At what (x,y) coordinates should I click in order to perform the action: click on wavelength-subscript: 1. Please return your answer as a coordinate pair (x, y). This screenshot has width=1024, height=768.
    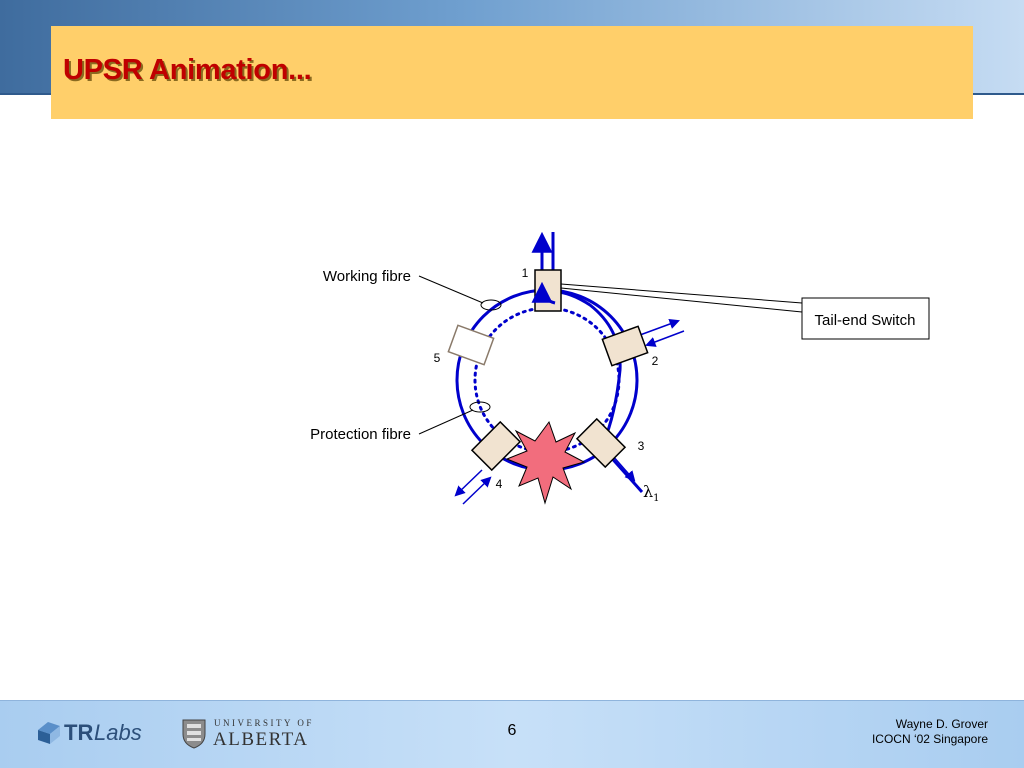
    Looking at the image, I should click on (656, 498).